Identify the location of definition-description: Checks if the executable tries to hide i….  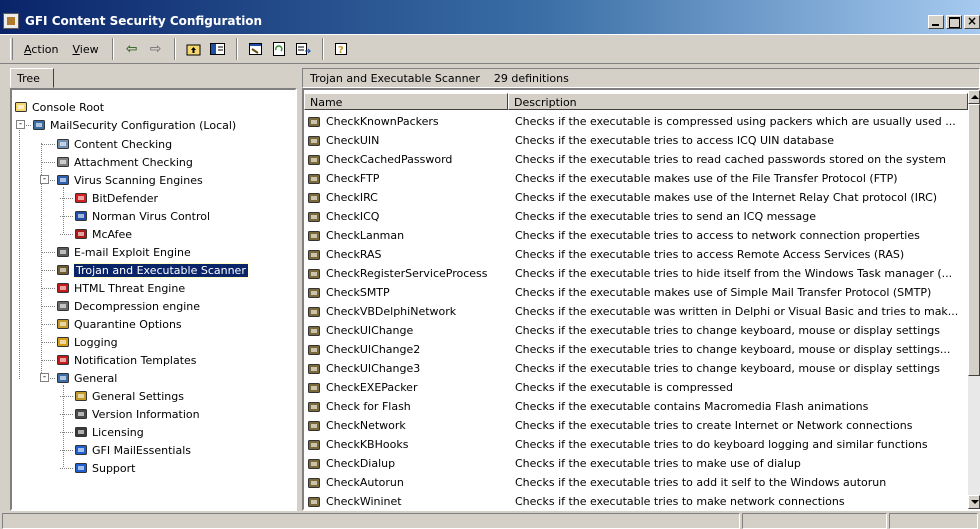
(734, 273).